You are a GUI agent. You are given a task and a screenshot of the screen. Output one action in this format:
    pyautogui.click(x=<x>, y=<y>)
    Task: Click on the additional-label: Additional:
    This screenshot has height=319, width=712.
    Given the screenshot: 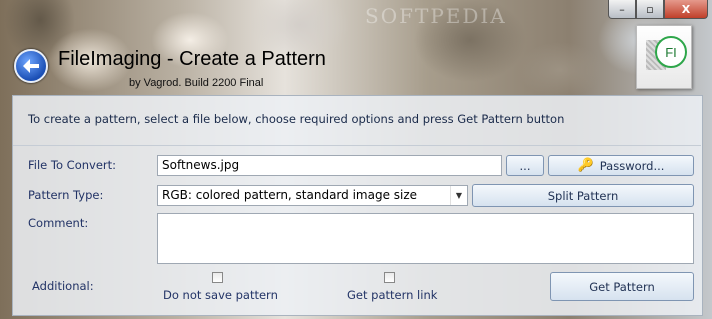 What is the action you would take?
    pyautogui.click(x=63, y=286)
    